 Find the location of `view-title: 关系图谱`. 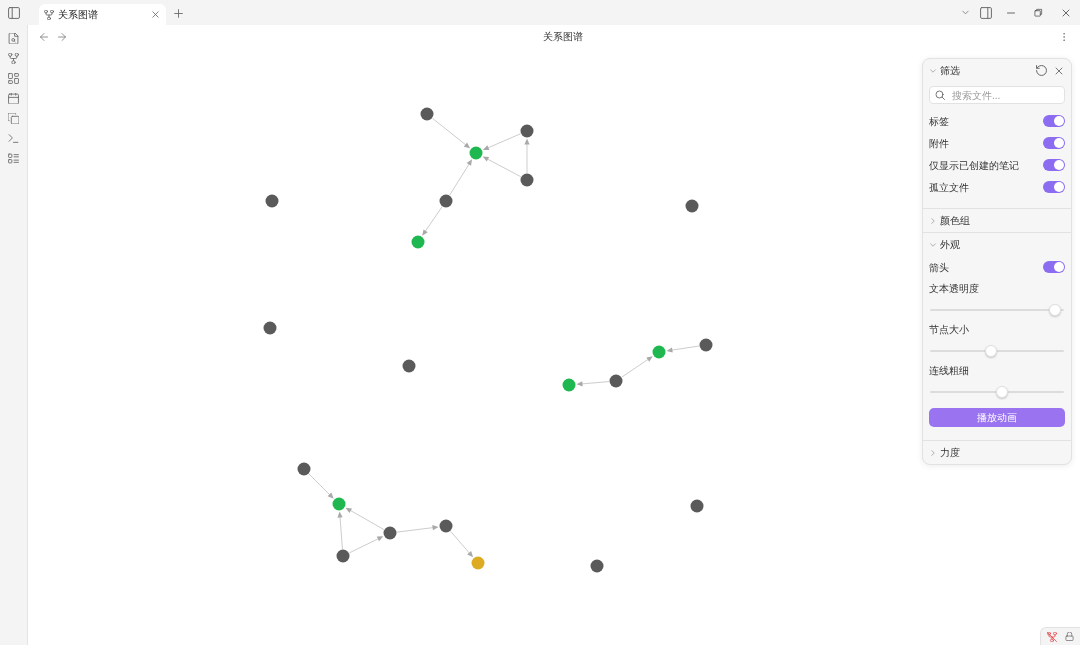

view-title: 关系图谱 is located at coordinates (563, 37).